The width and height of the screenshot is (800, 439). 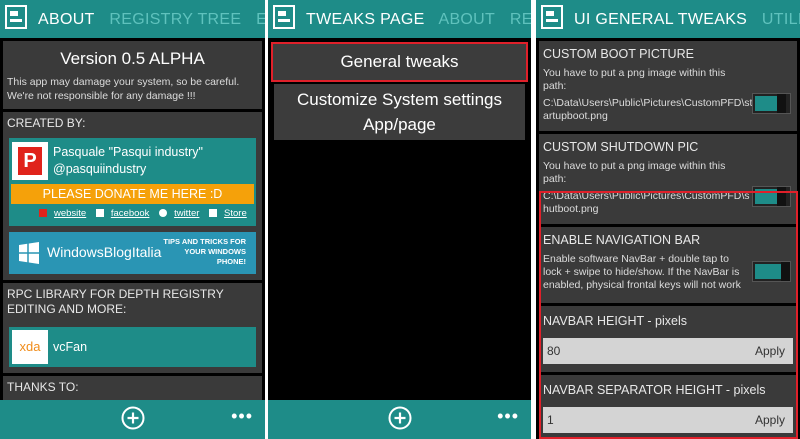 What do you see at coordinates (70, 347) in the screenshot?
I see `vcfan-name: vcFan` at bounding box center [70, 347].